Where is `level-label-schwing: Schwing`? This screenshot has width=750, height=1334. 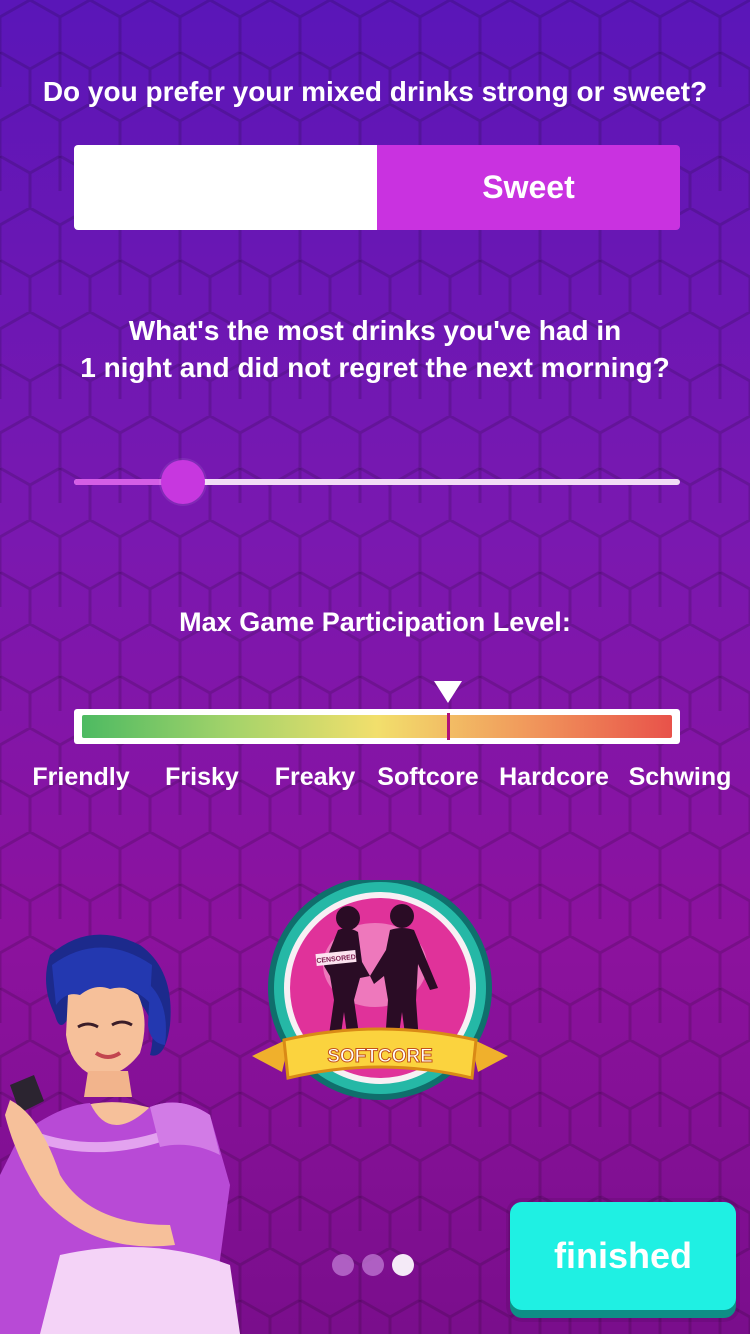
level-label-schwing: Schwing is located at coordinates (680, 777).